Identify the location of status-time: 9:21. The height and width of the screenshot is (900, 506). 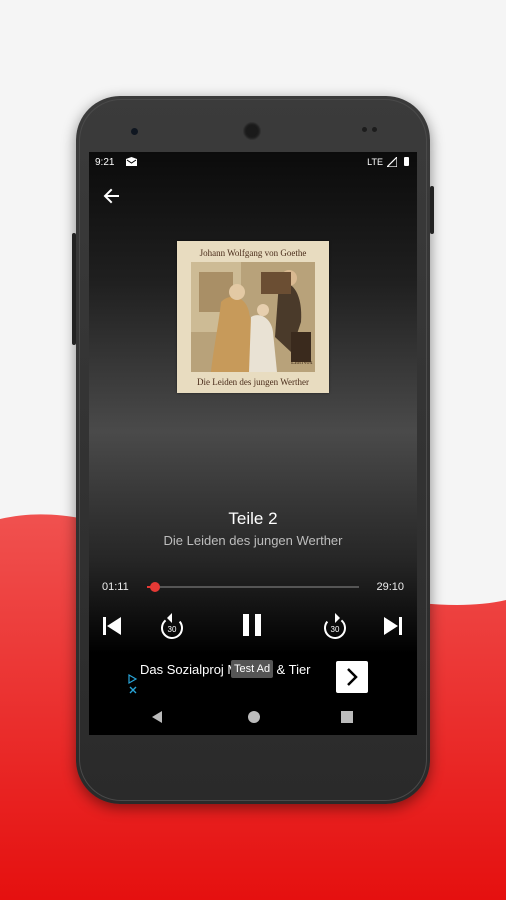
(105, 162).